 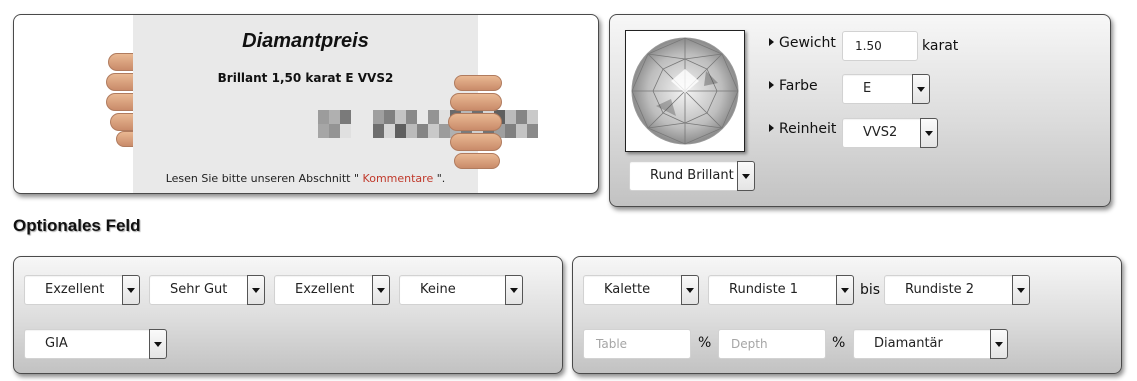 I want to click on diamond-image, so click(x=685, y=91).